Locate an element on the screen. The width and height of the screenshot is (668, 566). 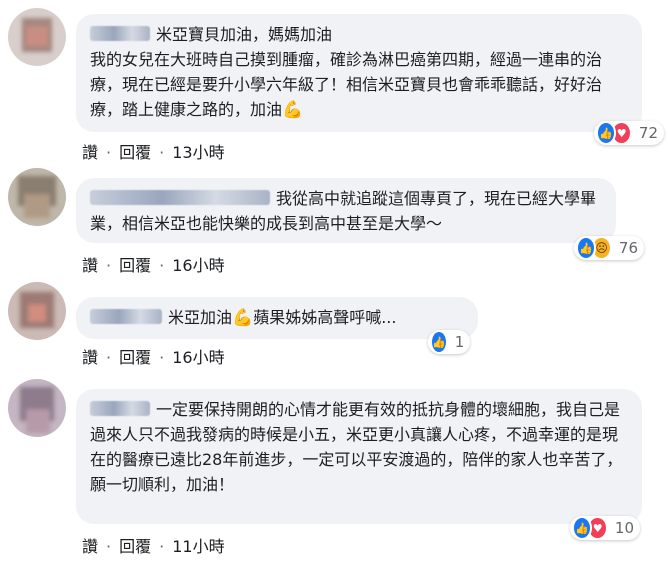
reaction-summary: 👍 1 is located at coordinates (449, 342).